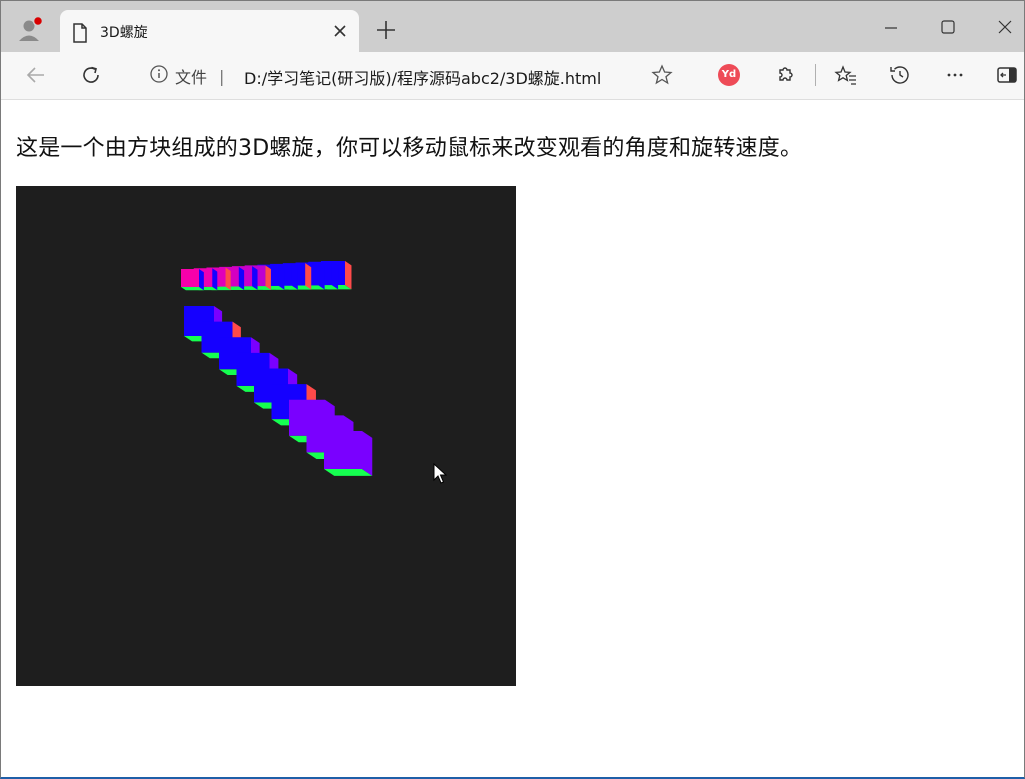  What do you see at coordinates (512, 26) in the screenshot?
I see `title-bar: 3D螺旋` at bounding box center [512, 26].